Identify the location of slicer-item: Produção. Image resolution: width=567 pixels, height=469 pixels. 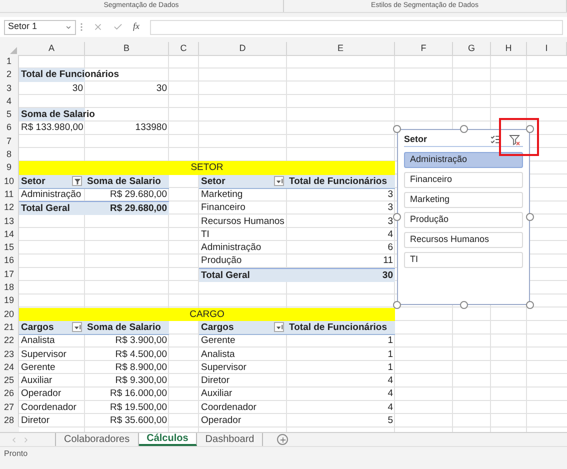
(463, 220).